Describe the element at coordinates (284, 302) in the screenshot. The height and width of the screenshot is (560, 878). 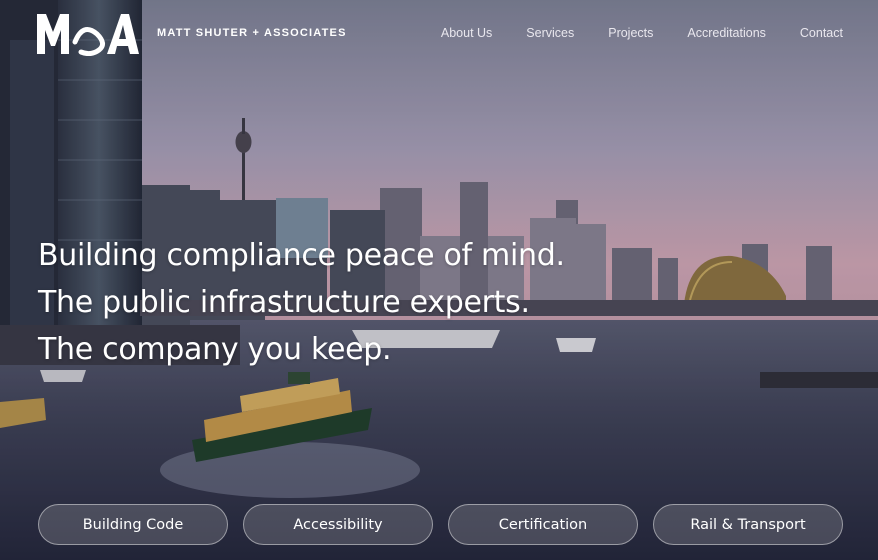
I see `headline-line-2: The public infrastructure experts.` at that location.